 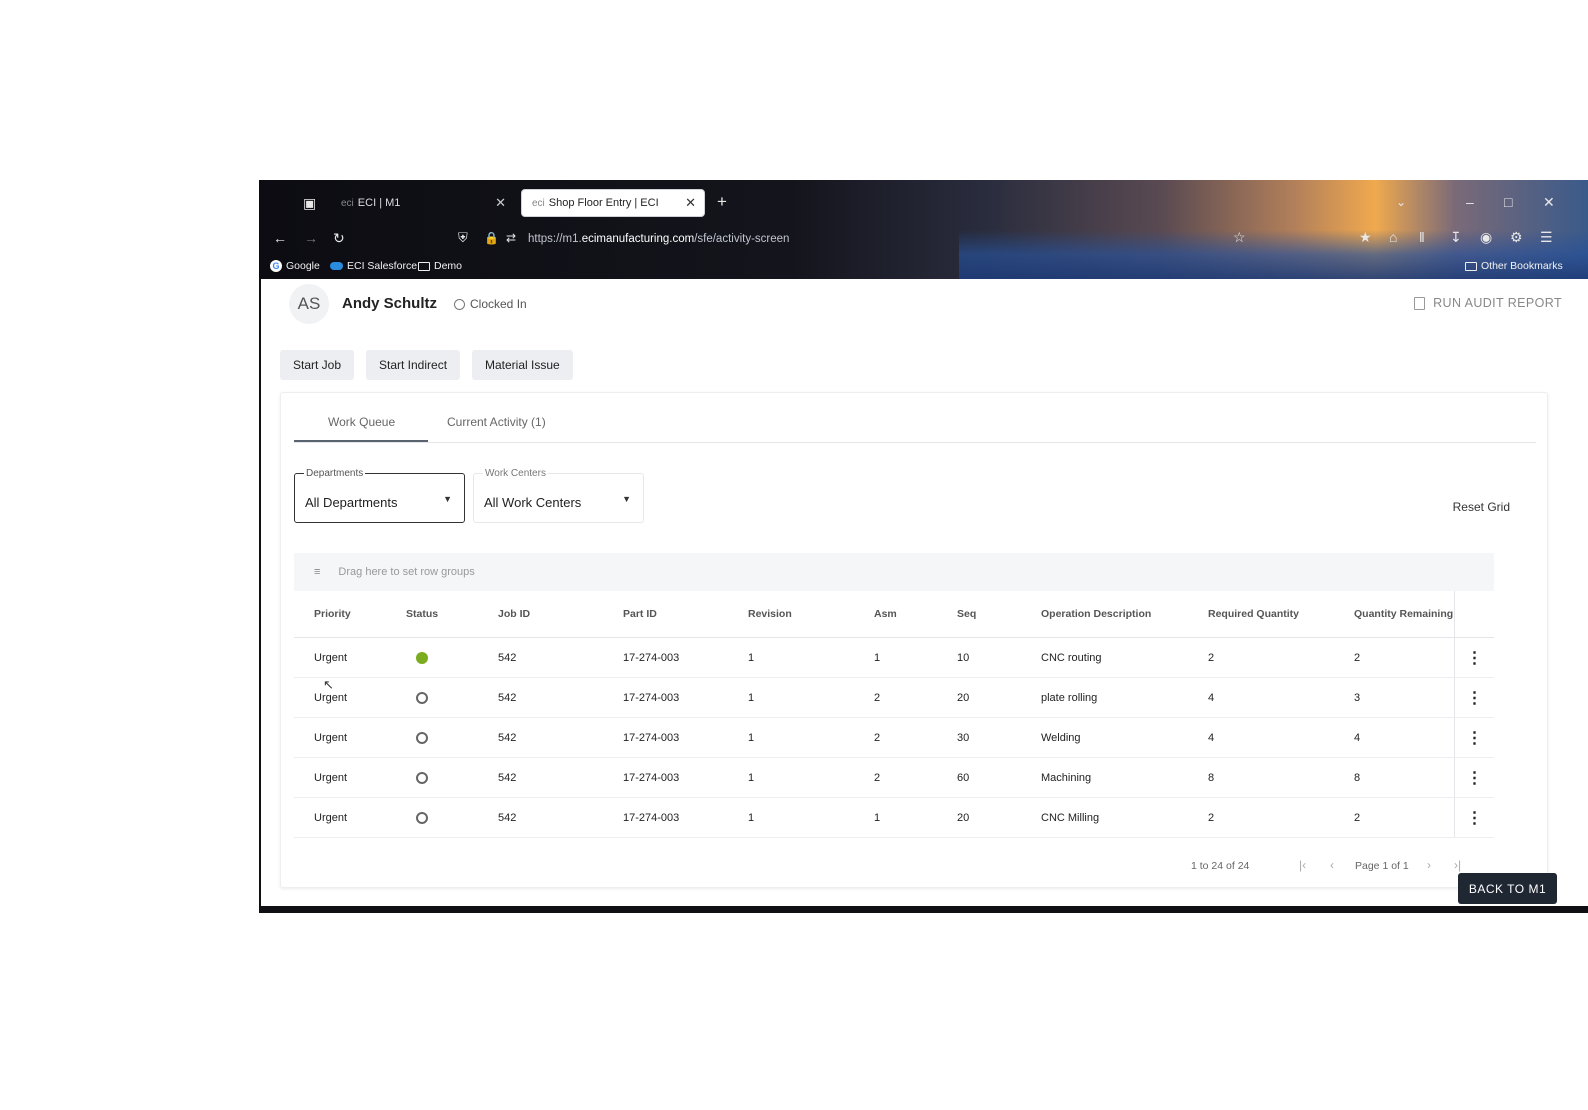 I want to click on material-issue-button: Material Issue, so click(x=522, y=365).